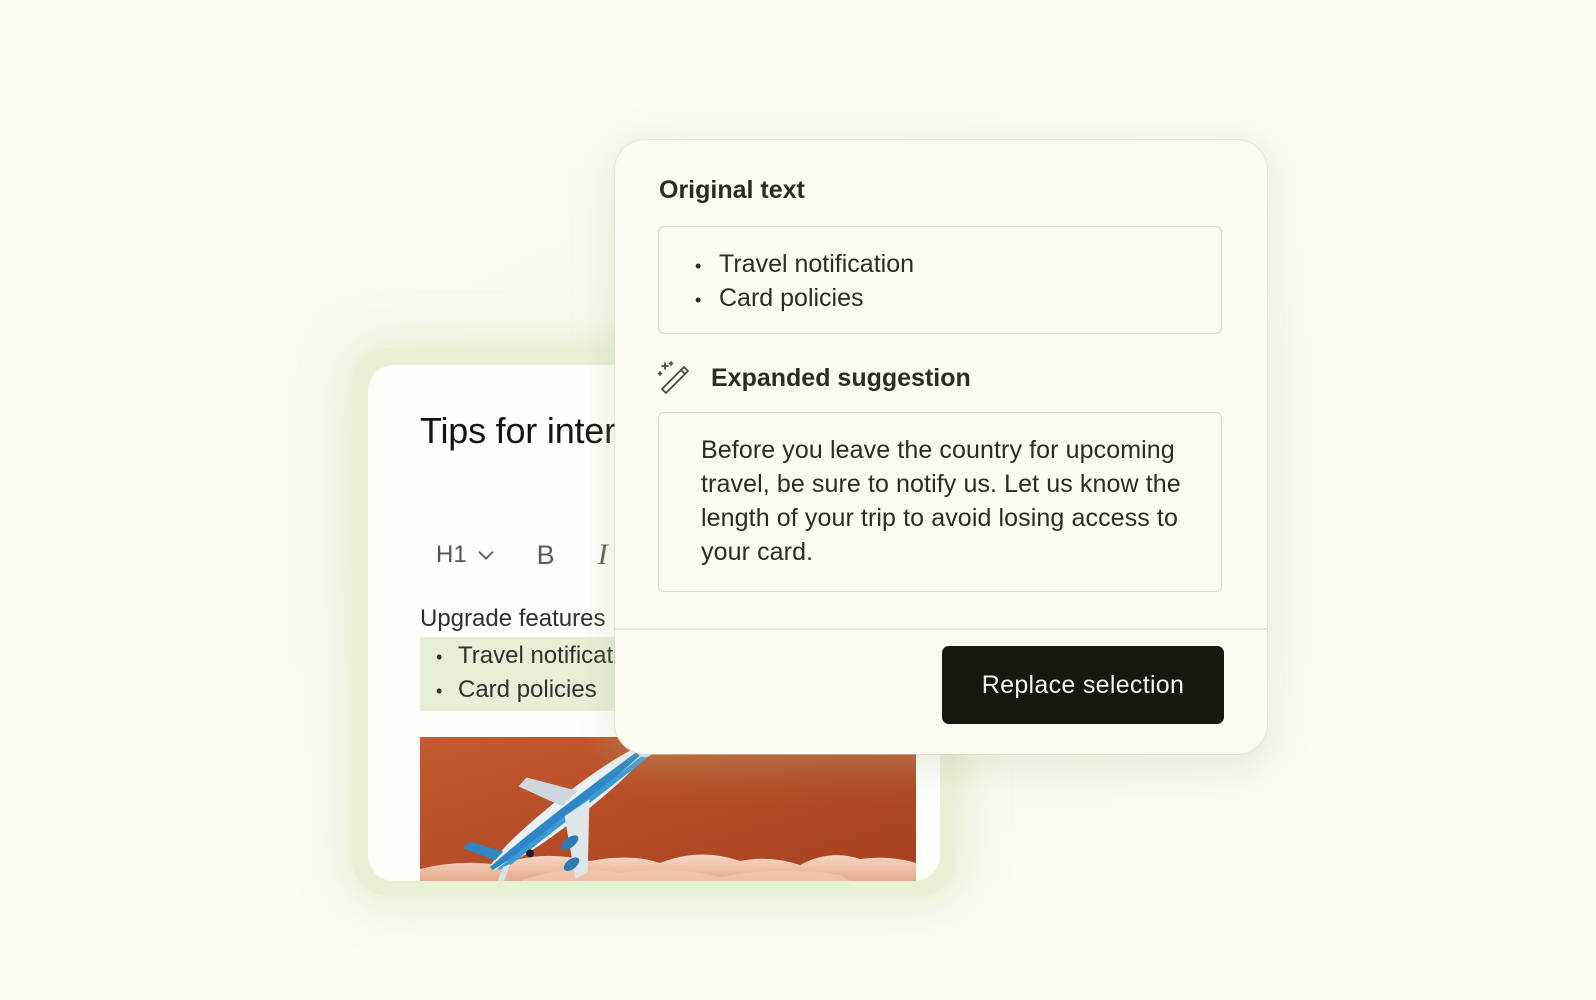  I want to click on magic-wand-icon, so click(673, 377).